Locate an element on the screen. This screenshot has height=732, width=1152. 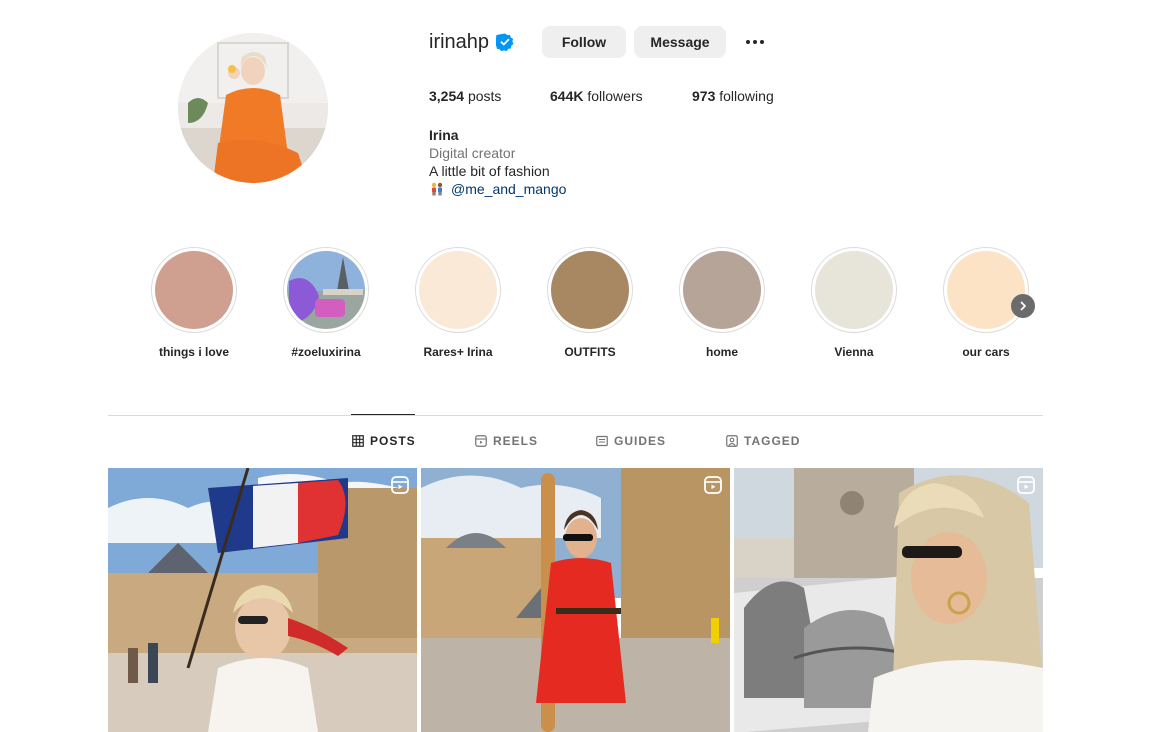
tab-tagged: TAGGED is located at coordinates (763, 441).